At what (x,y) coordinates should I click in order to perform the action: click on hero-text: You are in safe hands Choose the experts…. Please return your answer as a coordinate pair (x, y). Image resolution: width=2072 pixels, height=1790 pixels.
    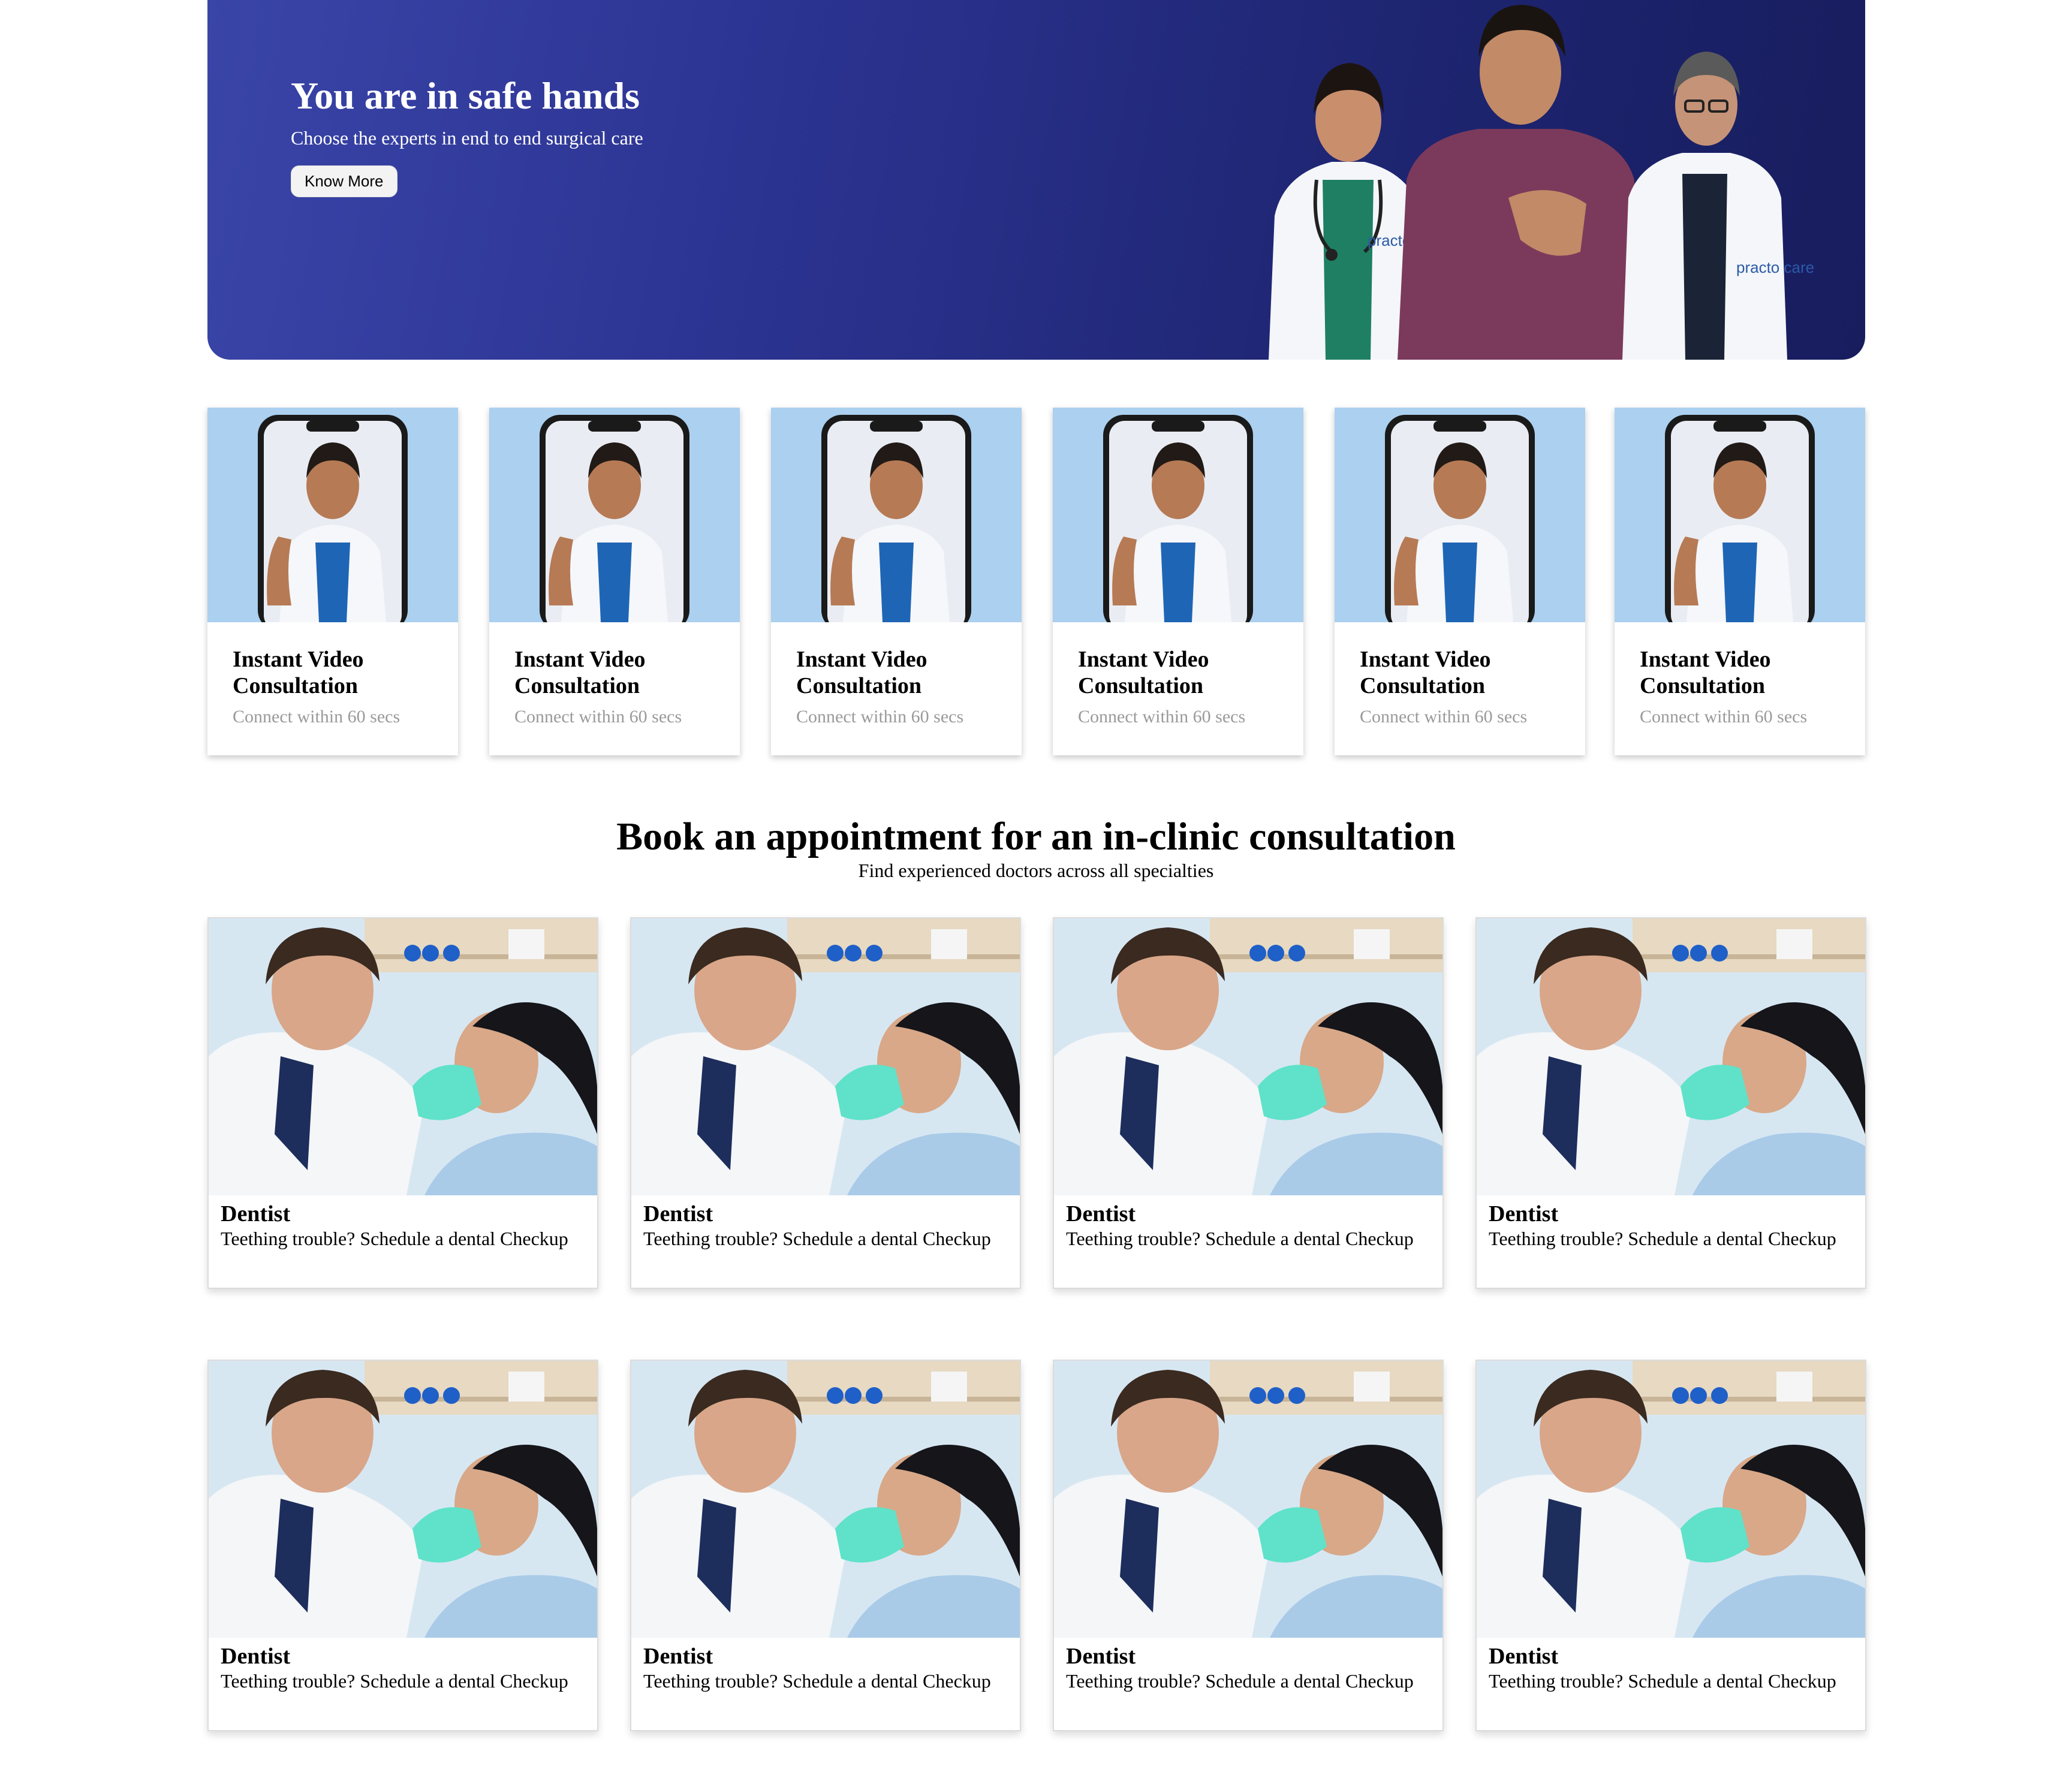
    Looking at the image, I should click on (467, 134).